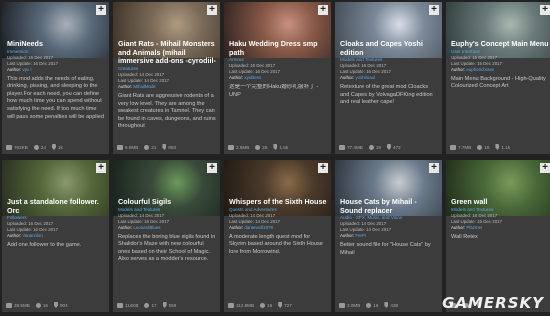  Describe the element at coordinates (26, 69) in the screenshot. I see `mod-author: vpx l` at that location.